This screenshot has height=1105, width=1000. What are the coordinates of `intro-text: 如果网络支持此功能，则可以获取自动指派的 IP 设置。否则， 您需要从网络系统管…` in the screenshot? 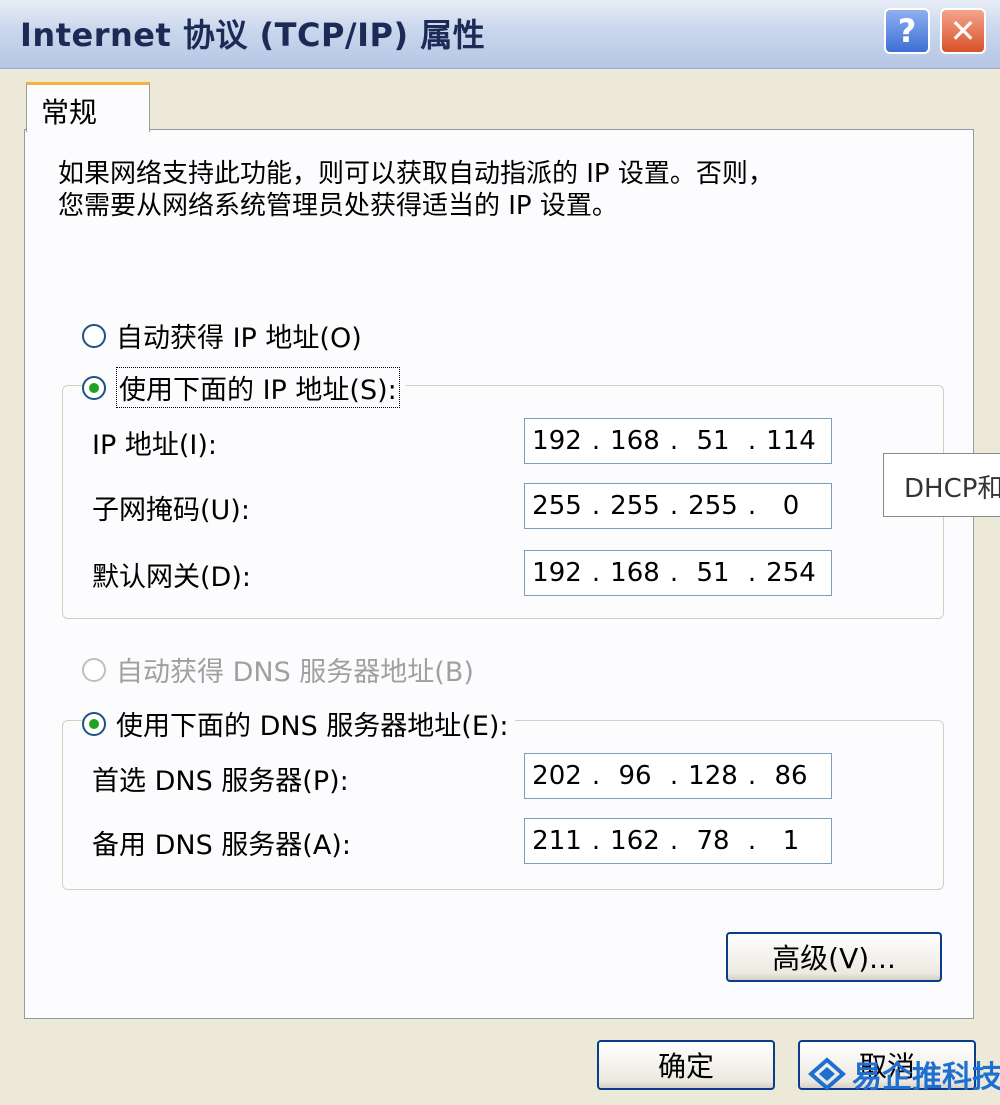 It's located at (416, 190).